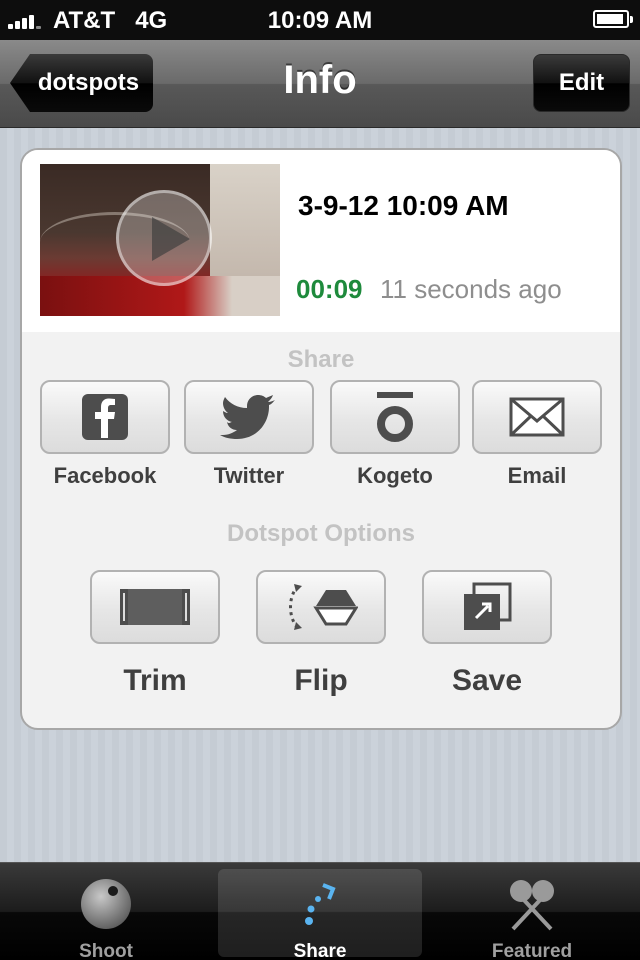  I want to click on tab-share-label: Share, so click(320, 950).